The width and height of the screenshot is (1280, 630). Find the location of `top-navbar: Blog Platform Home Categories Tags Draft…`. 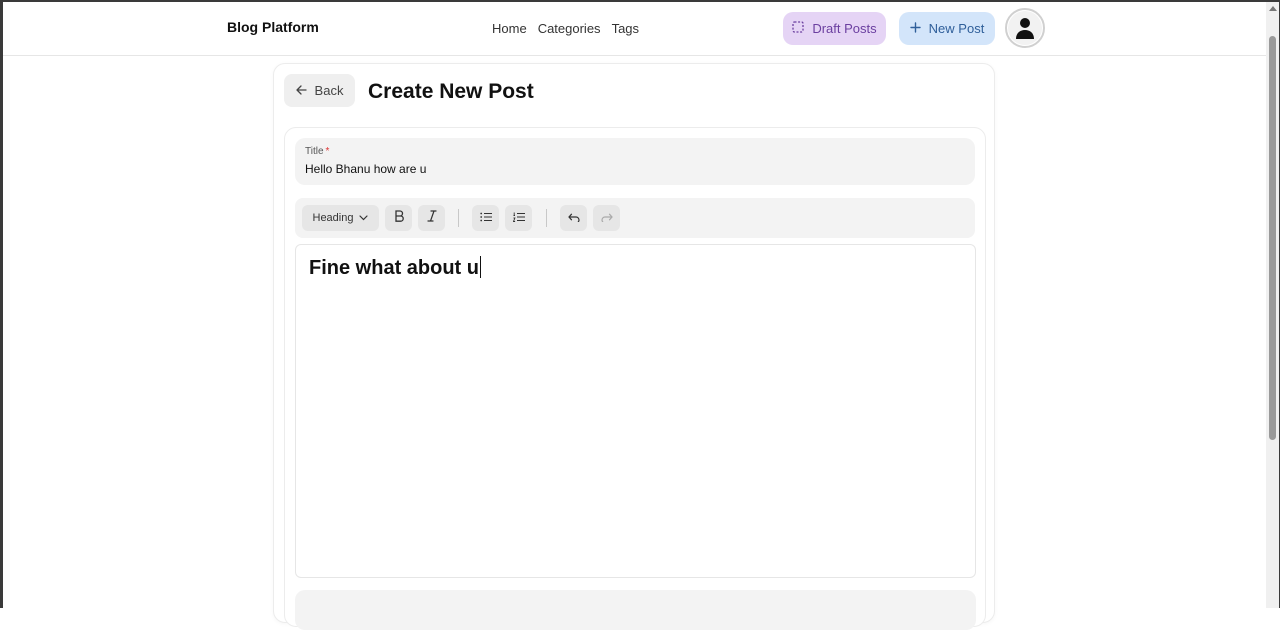

top-navbar: Blog Platform Home Categories Tags Draft… is located at coordinates (634, 29).